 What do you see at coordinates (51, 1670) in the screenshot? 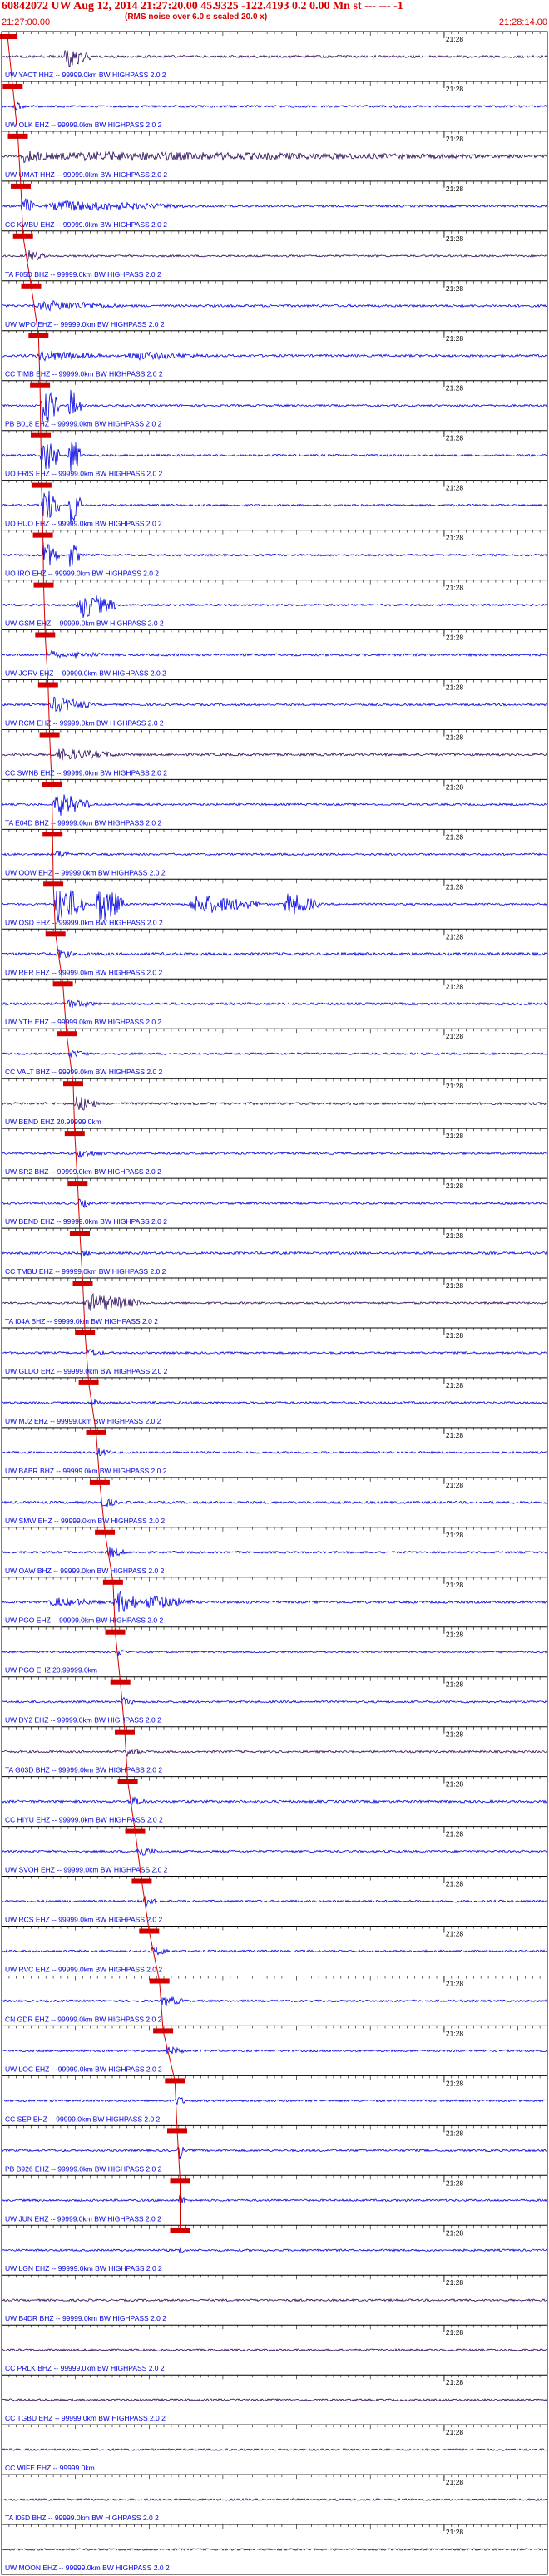
I see `trace-label: UW PGO EHZ 20.99999.0km` at bounding box center [51, 1670].